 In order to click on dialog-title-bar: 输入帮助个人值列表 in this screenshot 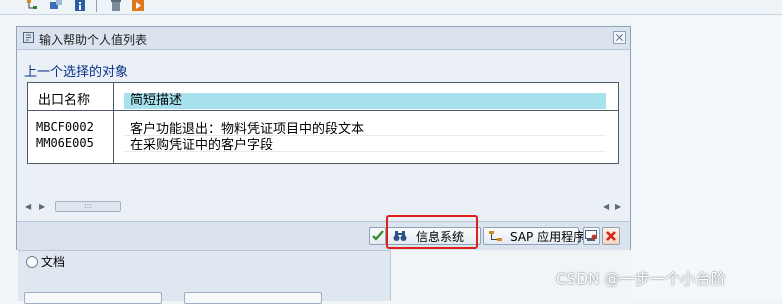, I will do `click(323, 38)`.